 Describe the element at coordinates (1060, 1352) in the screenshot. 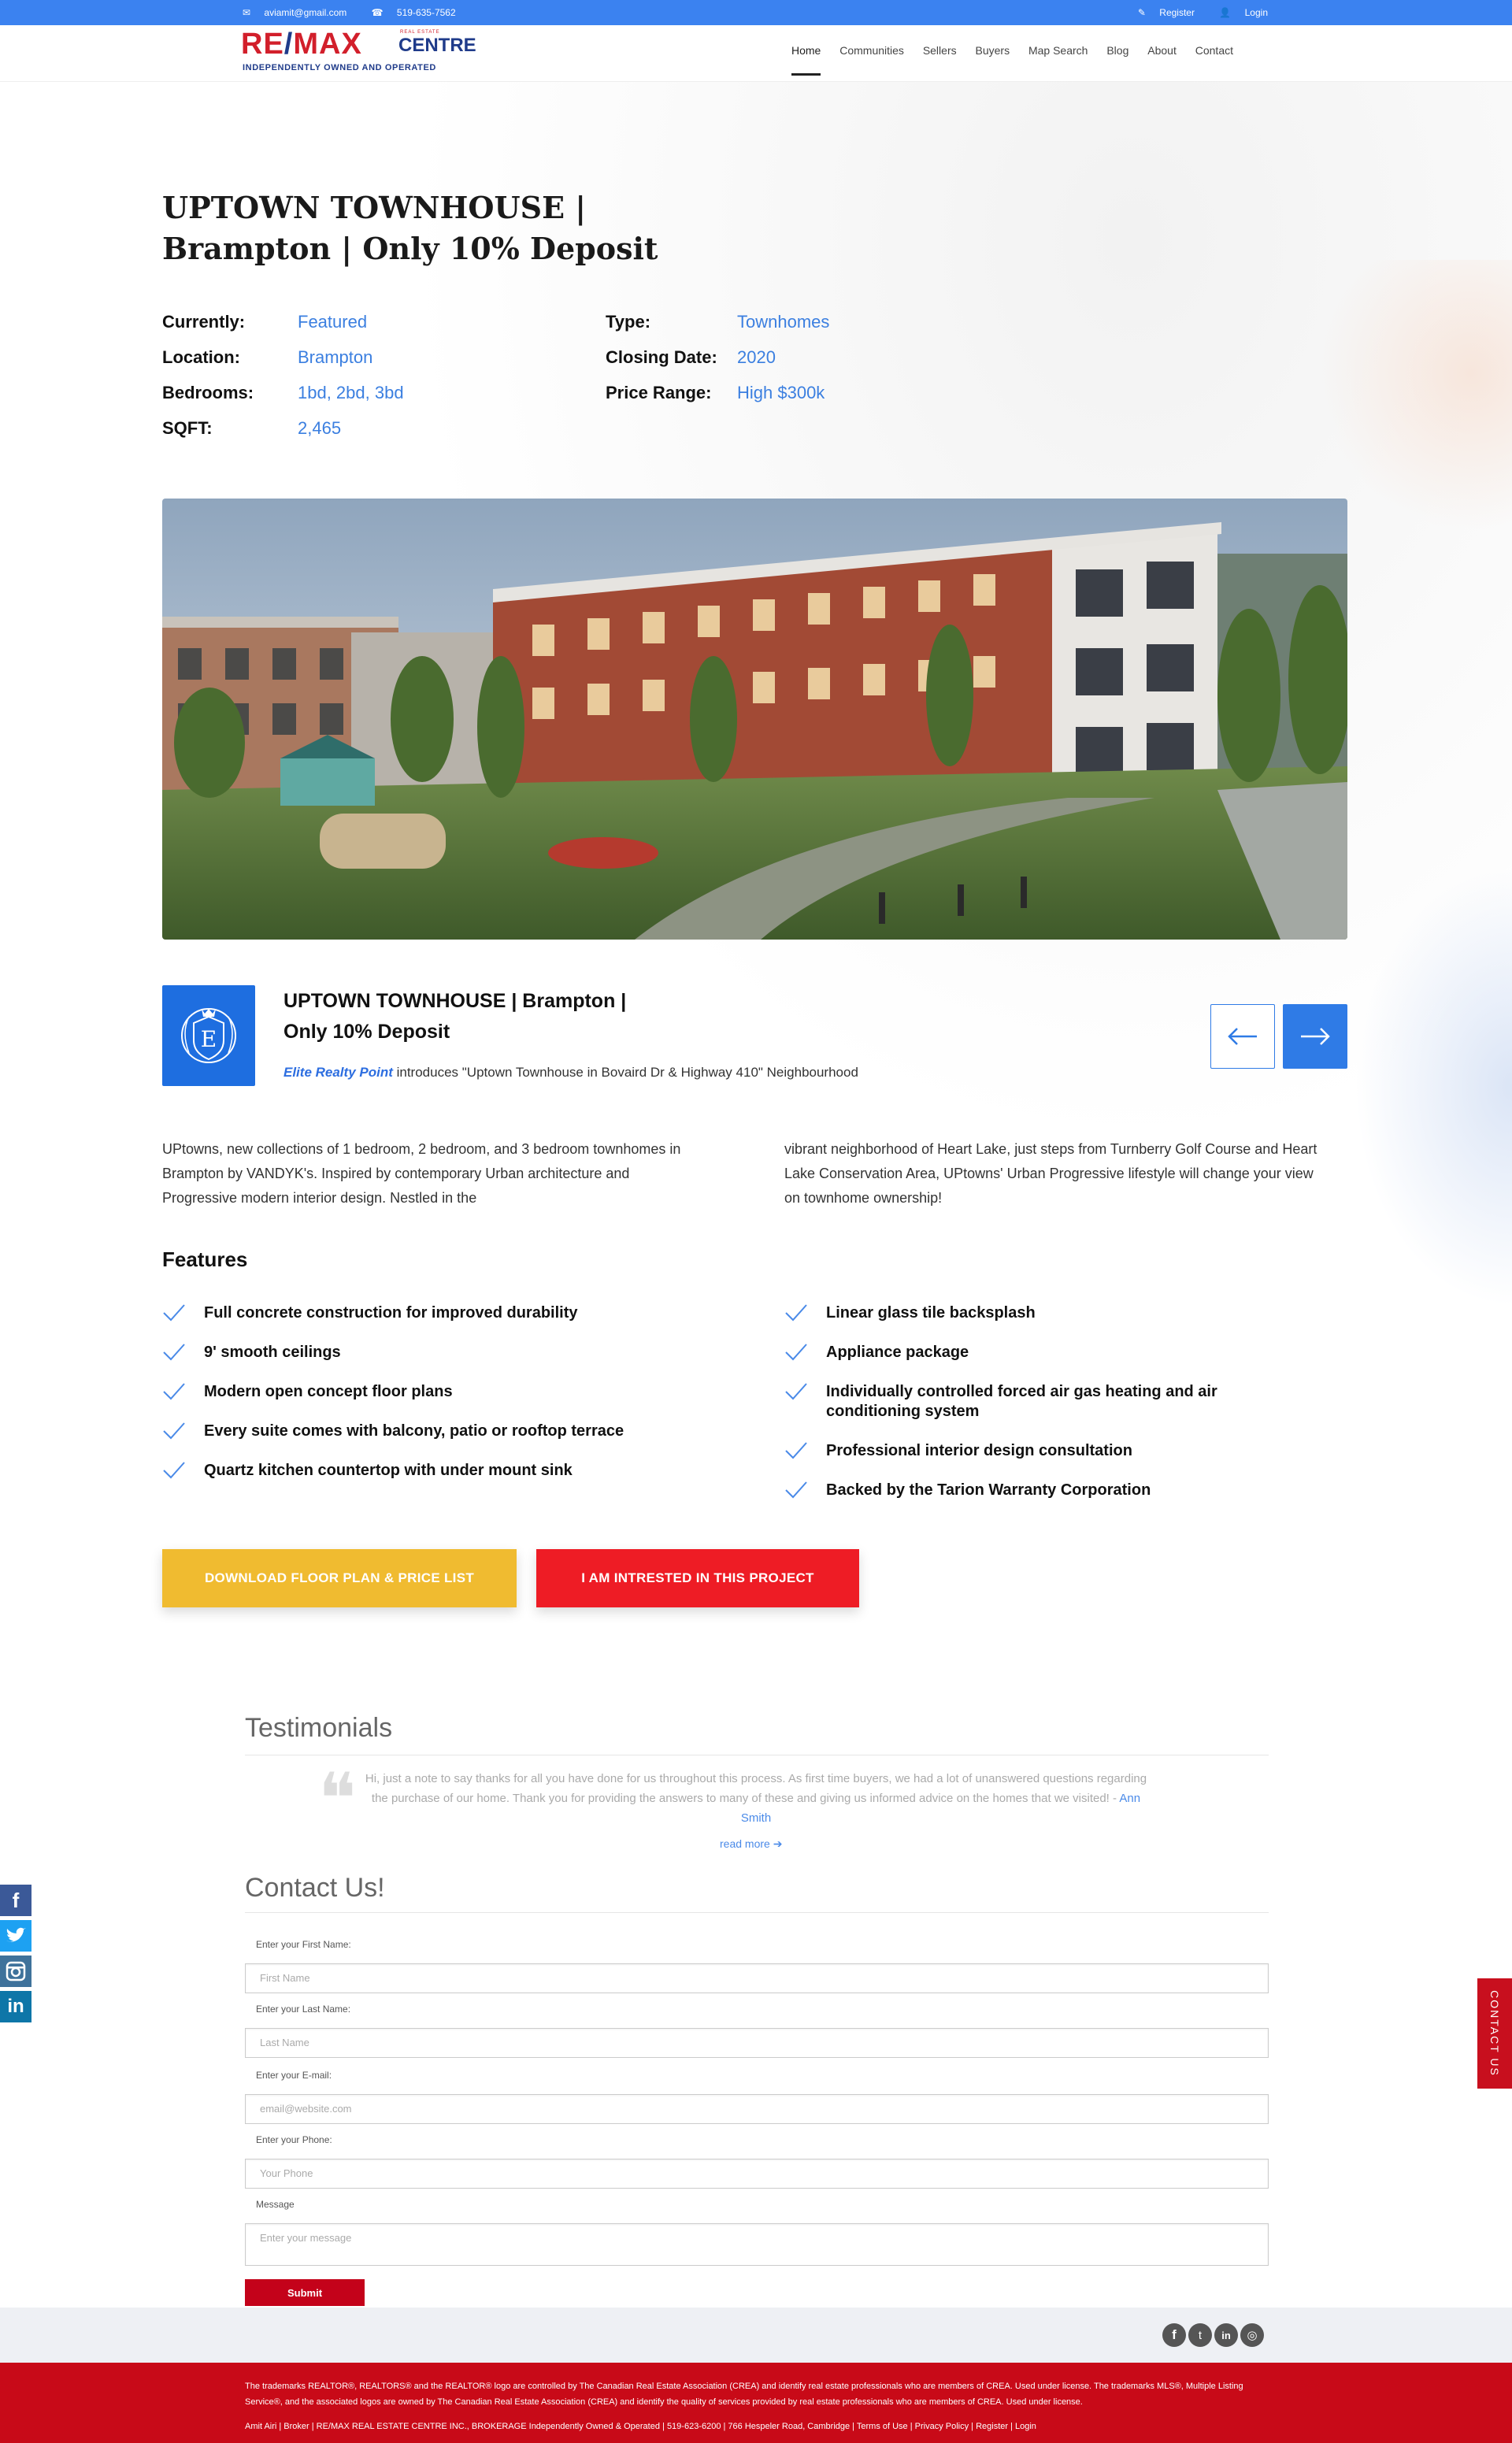

I see `feature-item: Appliance package` at that location.